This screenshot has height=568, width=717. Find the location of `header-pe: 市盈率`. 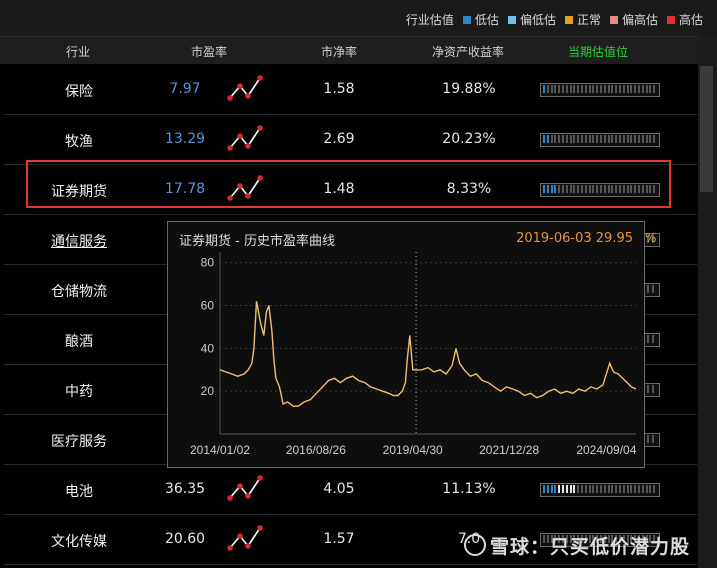

header-pe: 市盈率 is located at coordinates (209, 51).